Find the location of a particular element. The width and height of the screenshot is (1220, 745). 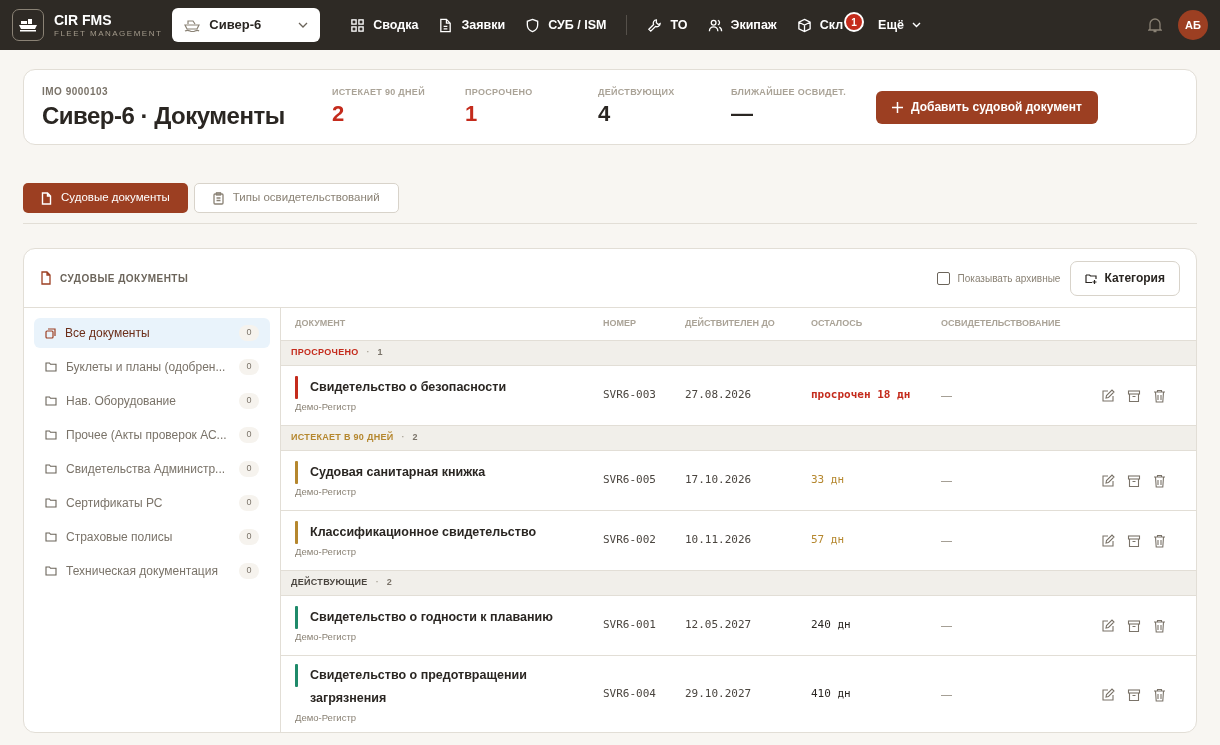

nav-link: Ещё is located at coordinates (899, 25).